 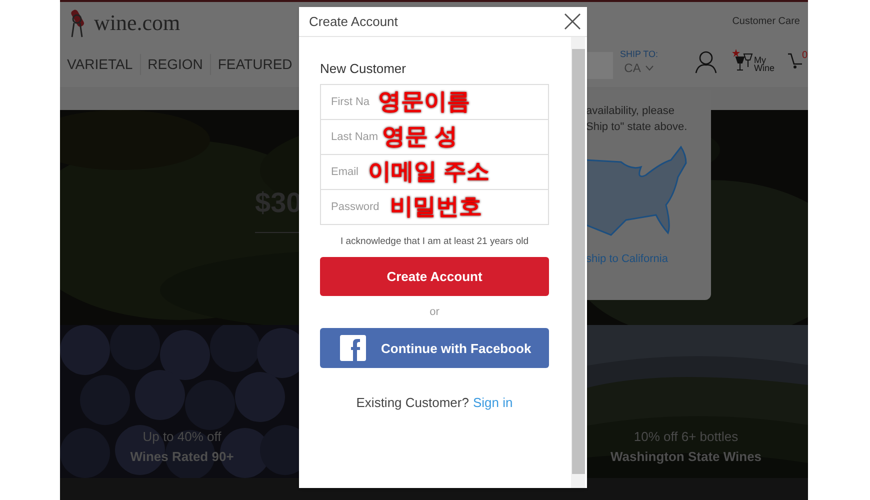 I want to click on customer-care-link: Customer Care, so click(x=766, y=21).